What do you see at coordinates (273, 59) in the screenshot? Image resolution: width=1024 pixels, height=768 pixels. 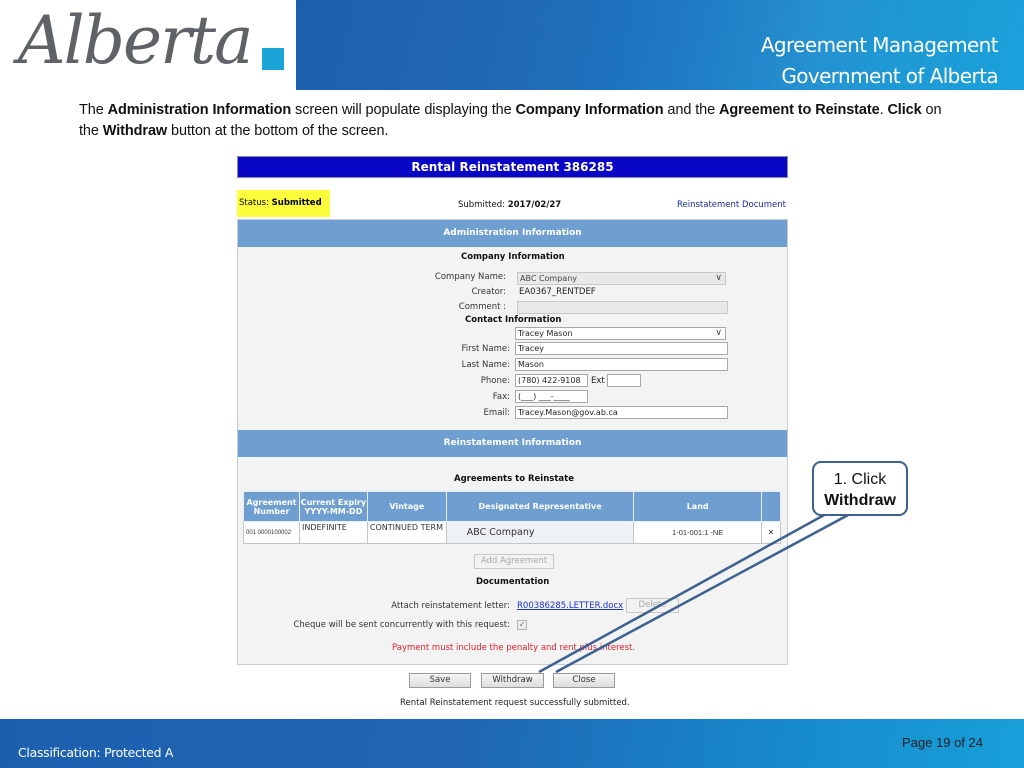 I see `logo-square-icon` at bounding box center [273, 59].